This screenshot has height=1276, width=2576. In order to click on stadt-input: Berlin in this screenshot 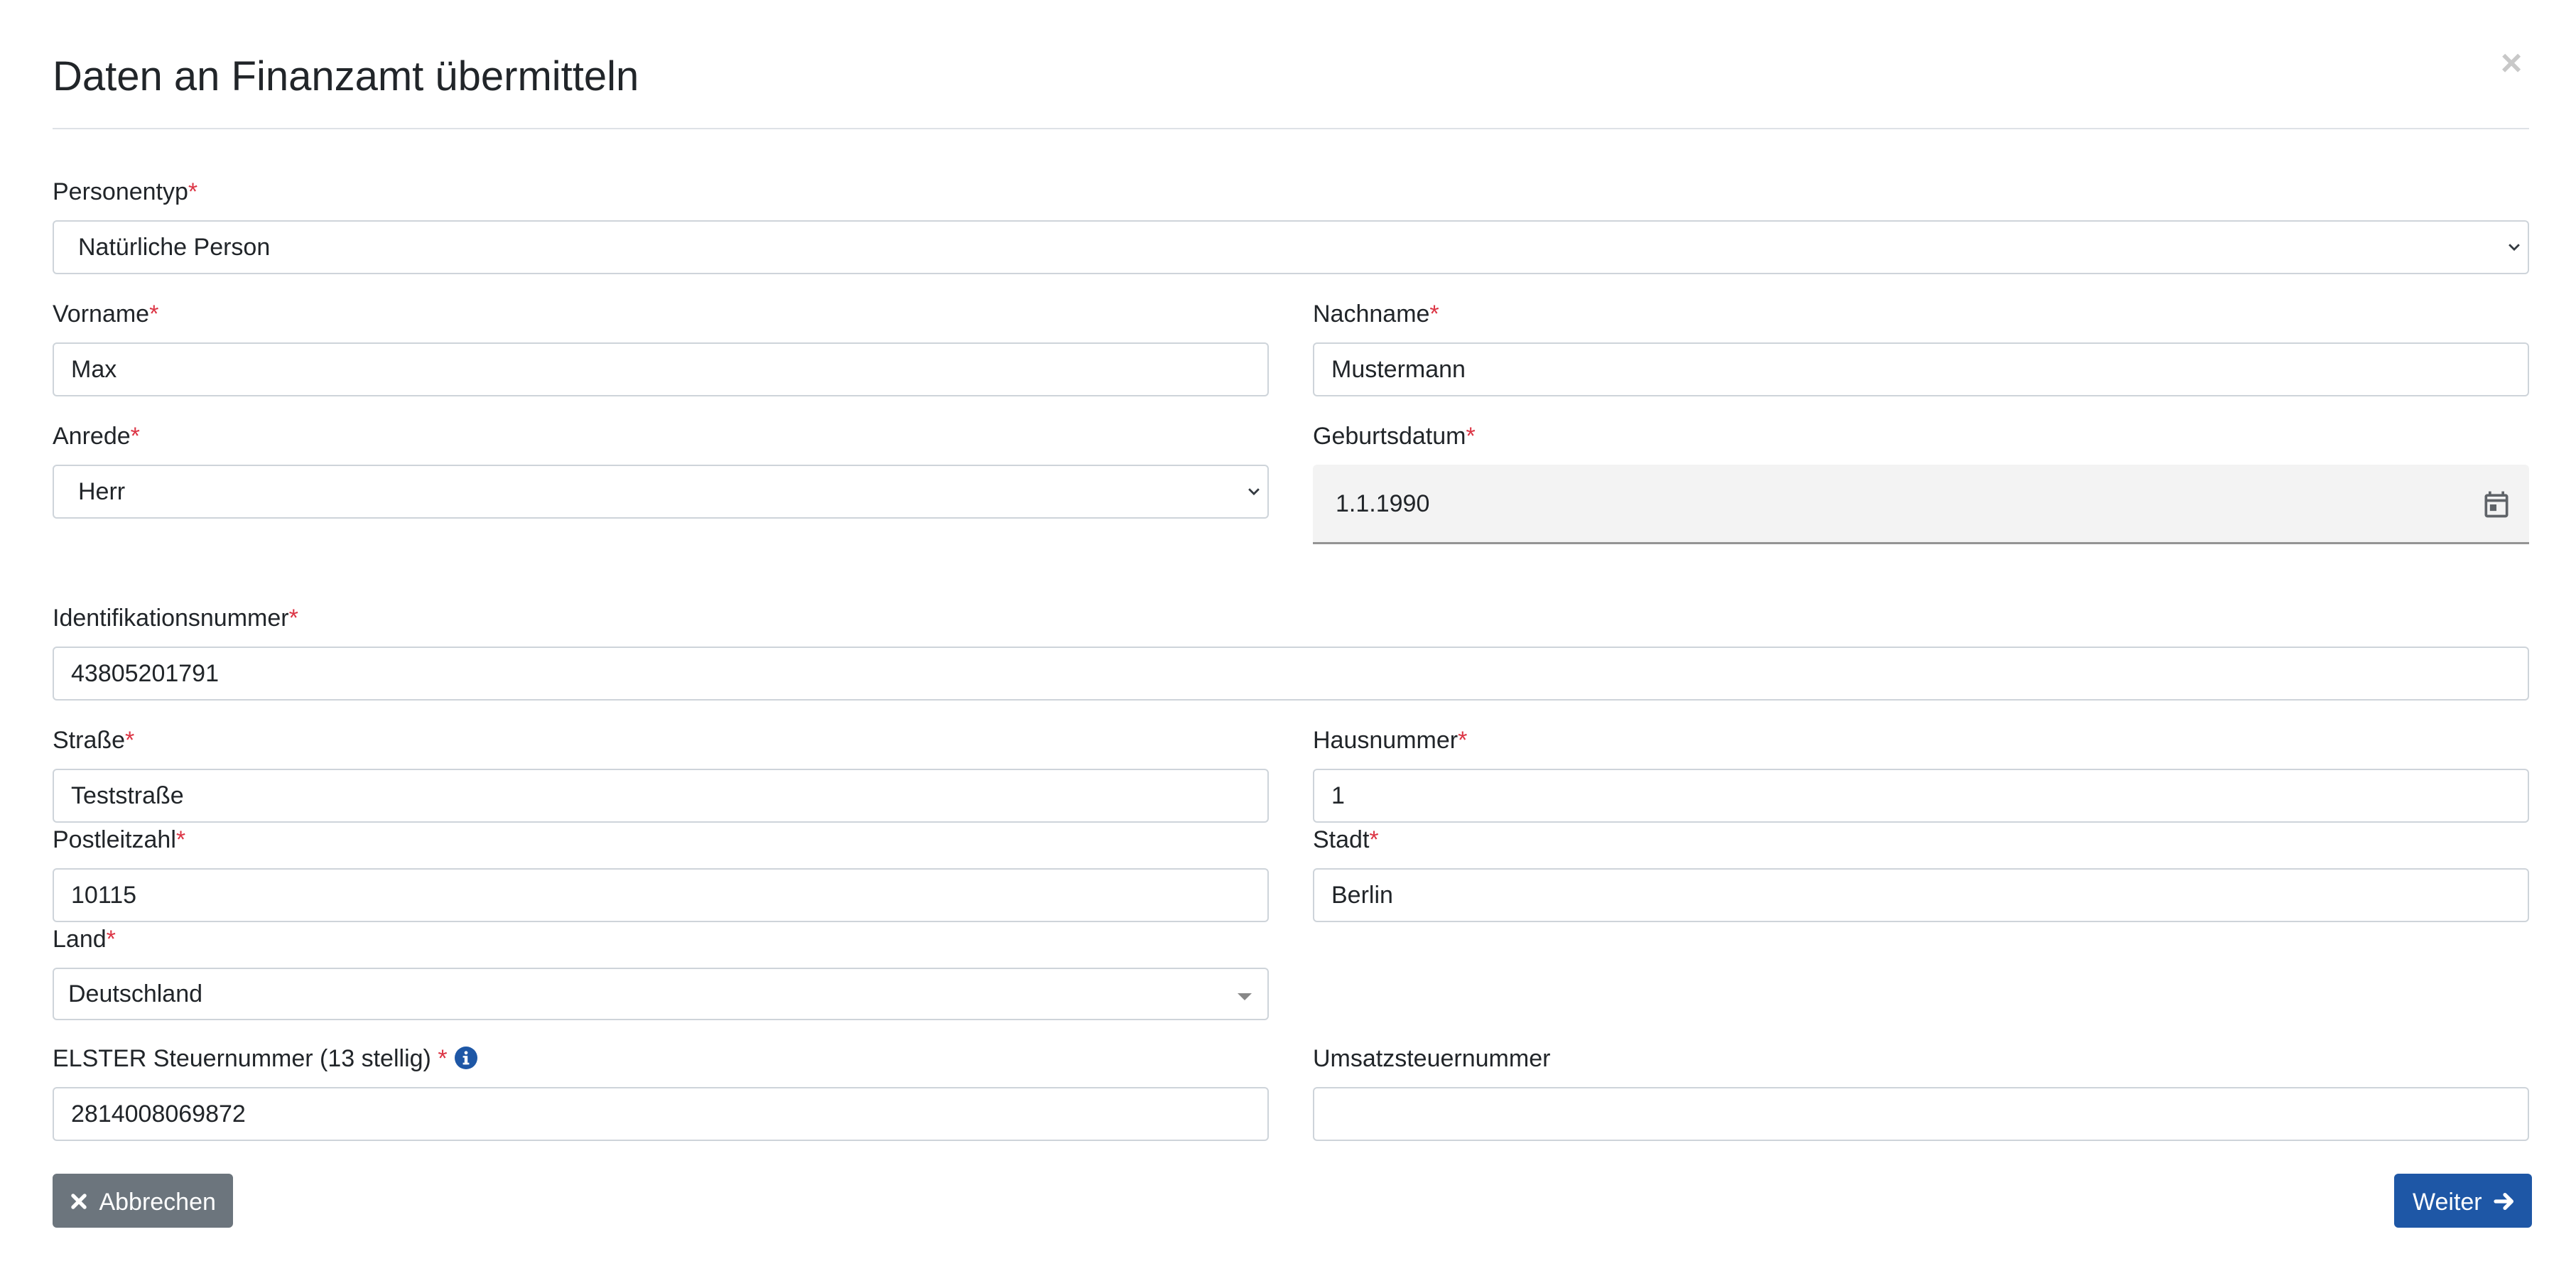, I will do `click(1921, 895)`.